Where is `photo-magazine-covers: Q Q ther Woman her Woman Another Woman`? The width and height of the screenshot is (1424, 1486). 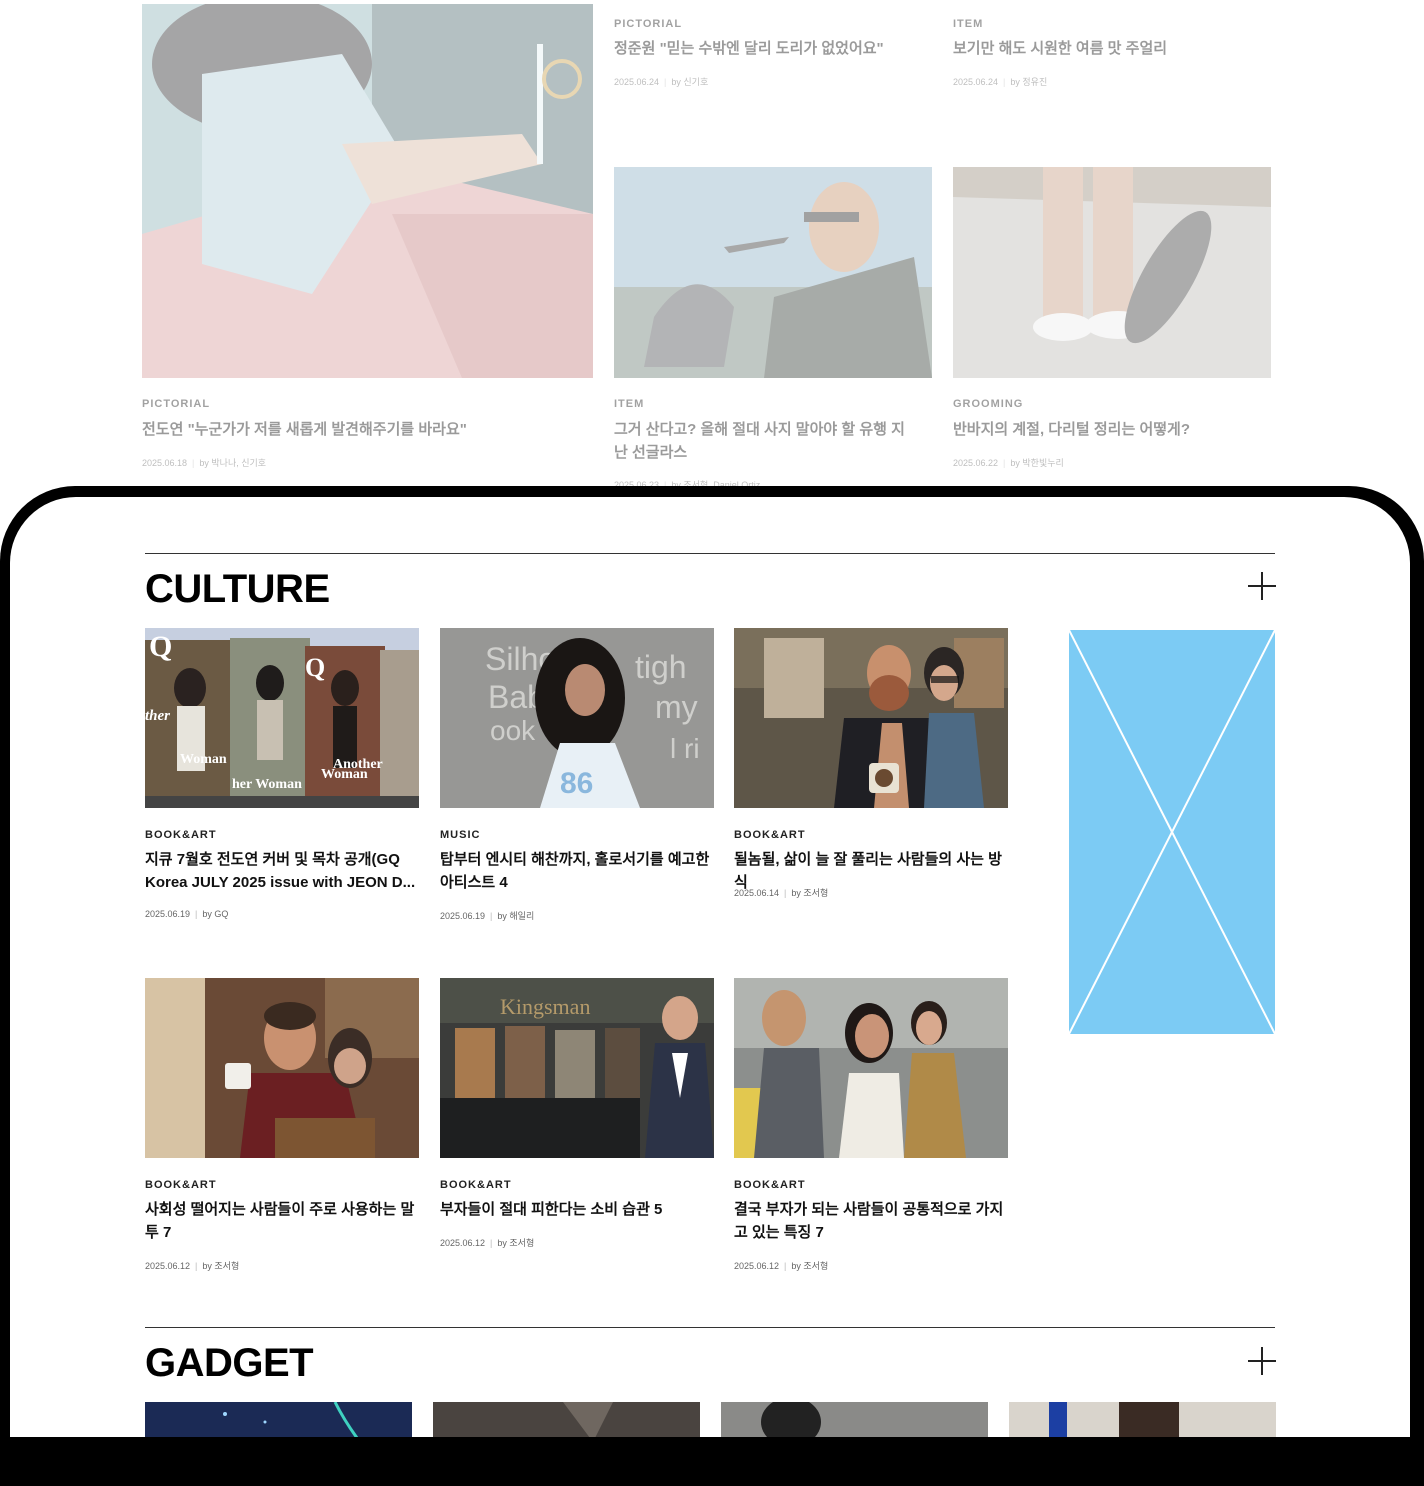
photo-magazine-covers: Q Q ther Woman her Woman Another Woman is located at coordinates (282, 718).